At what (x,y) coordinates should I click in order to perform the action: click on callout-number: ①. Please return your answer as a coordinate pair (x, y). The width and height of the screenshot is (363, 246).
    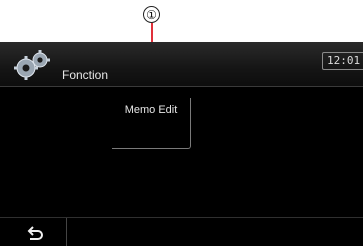
    Looking at the image, I should click on (151, 14).